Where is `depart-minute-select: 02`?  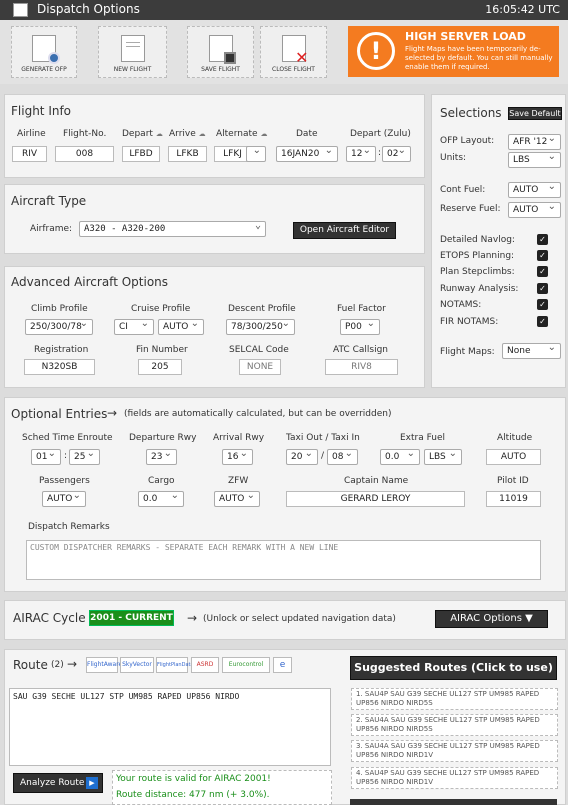 depart-minute-select: 02 is located at coordinates (396, 154).